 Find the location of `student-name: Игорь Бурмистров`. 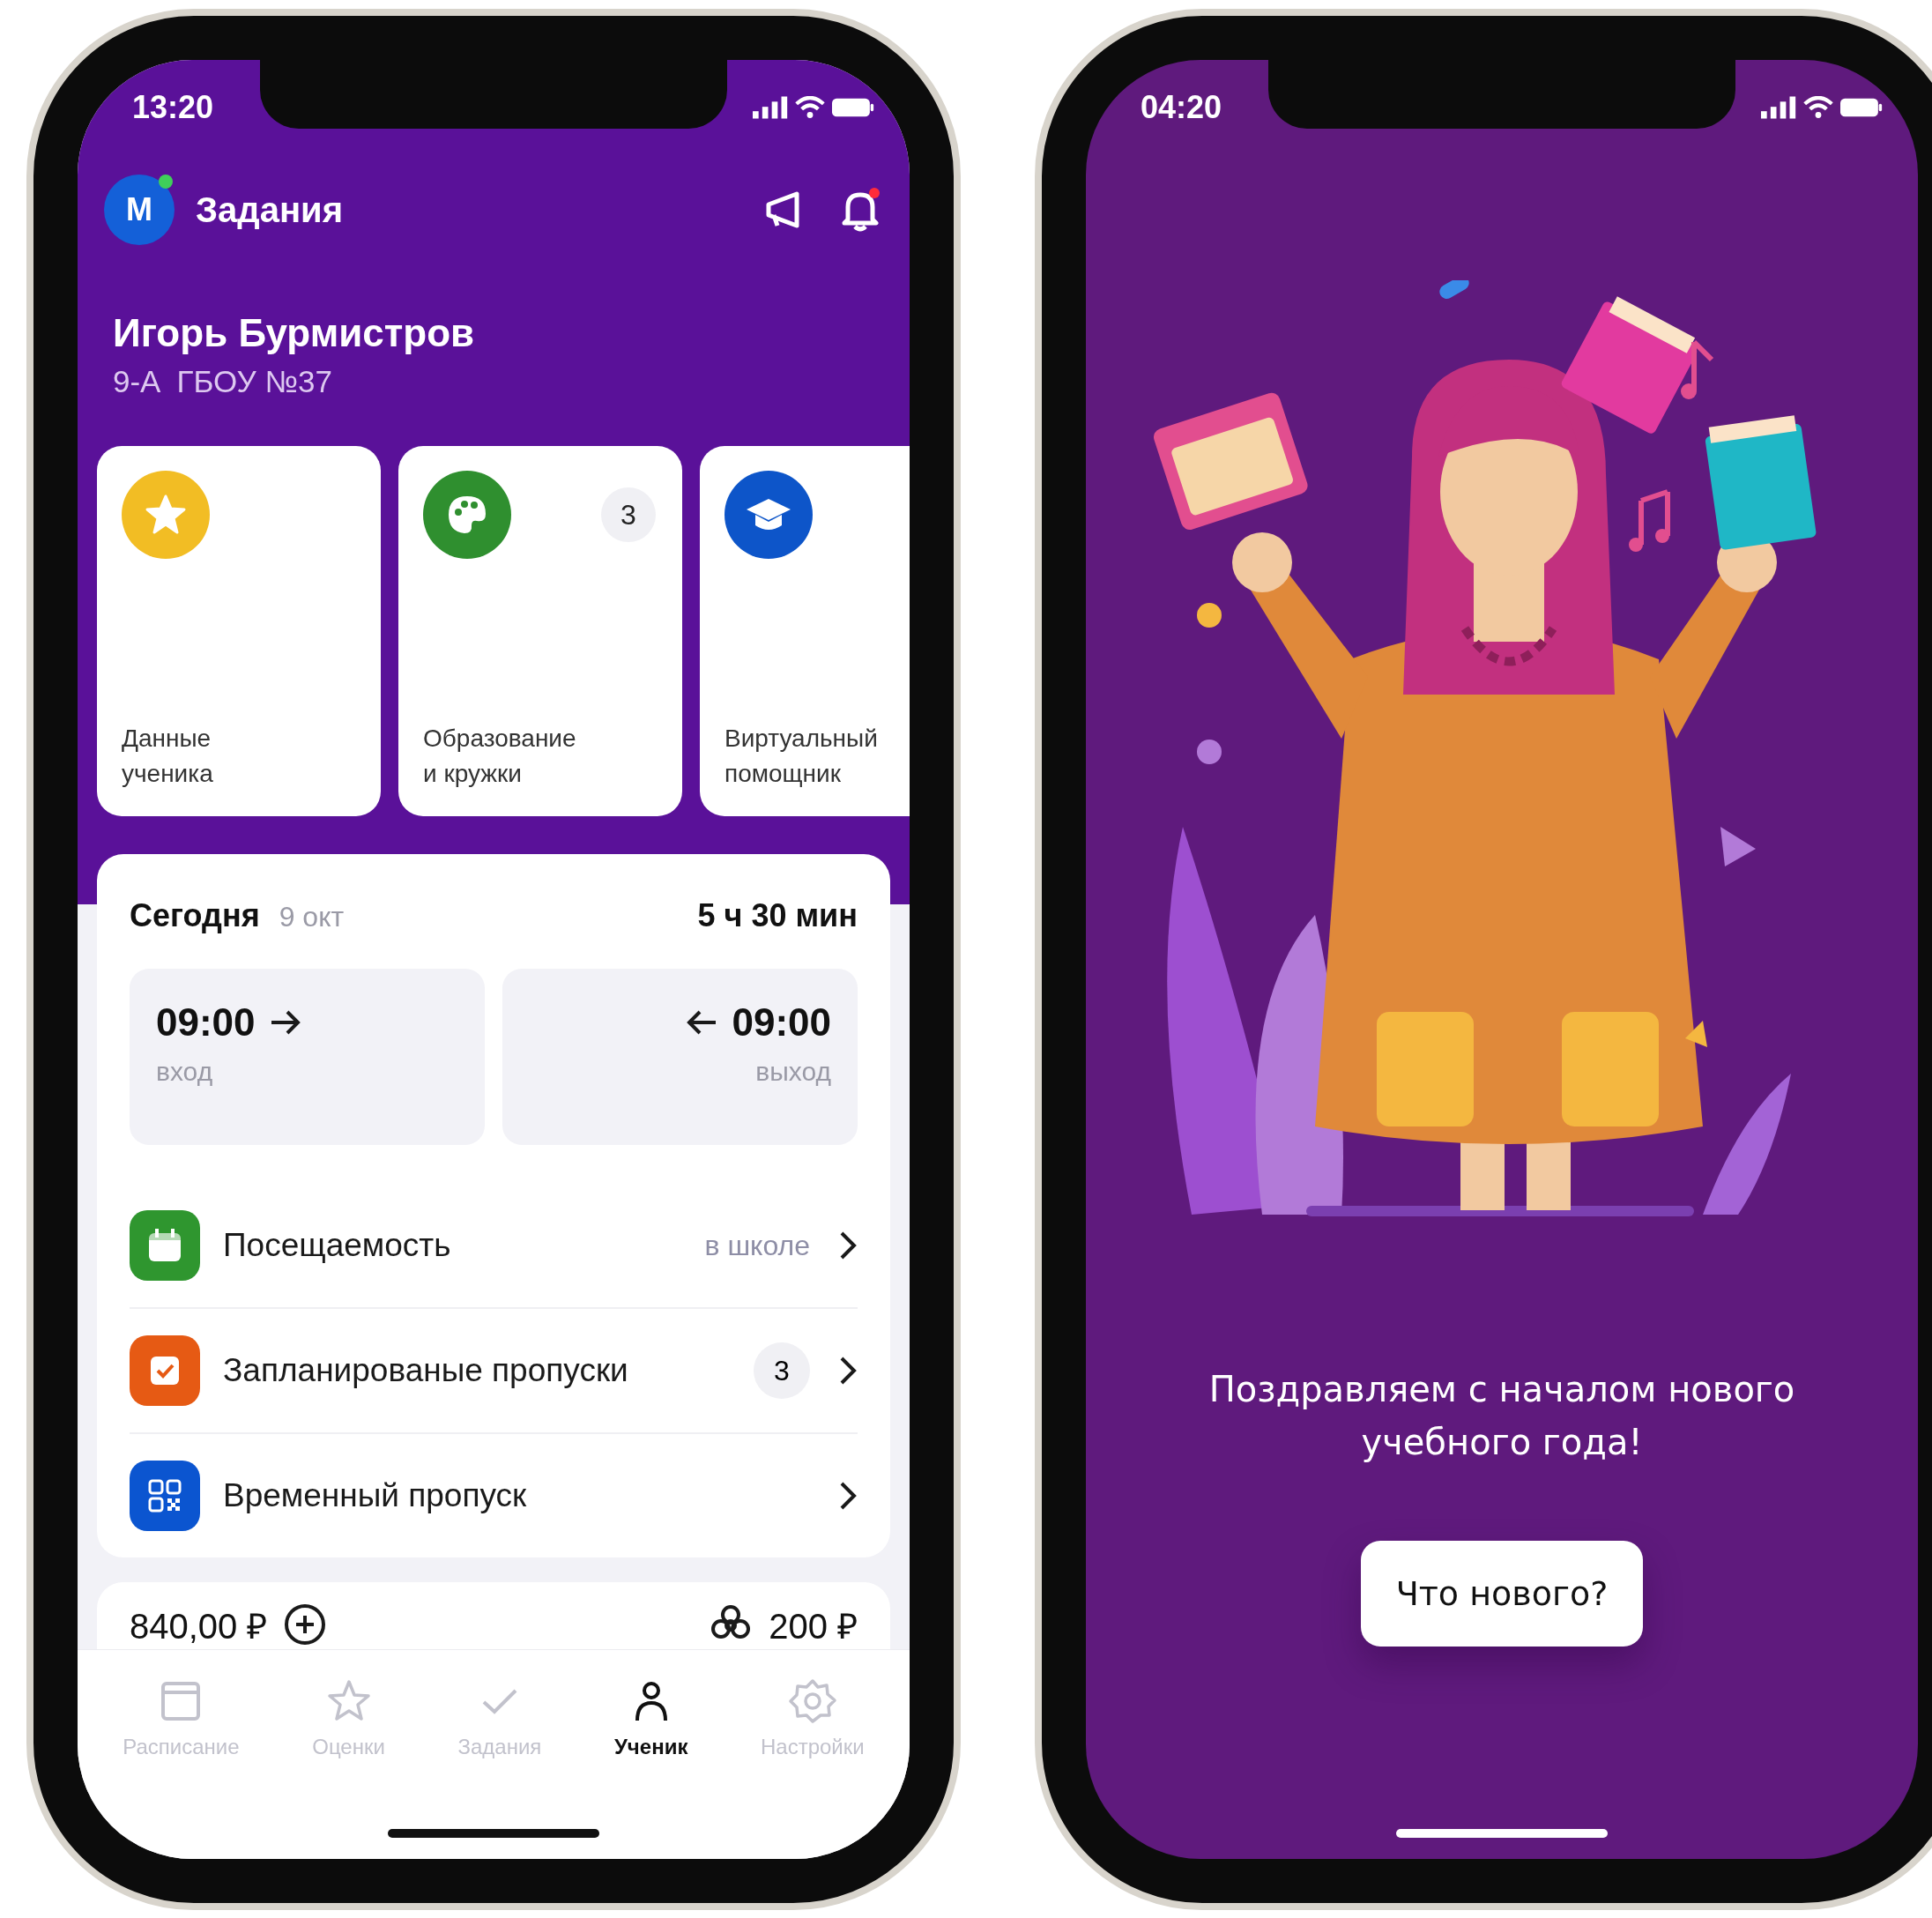

student-name: Игорь Бурмистров is located at coordinates (294, 333).